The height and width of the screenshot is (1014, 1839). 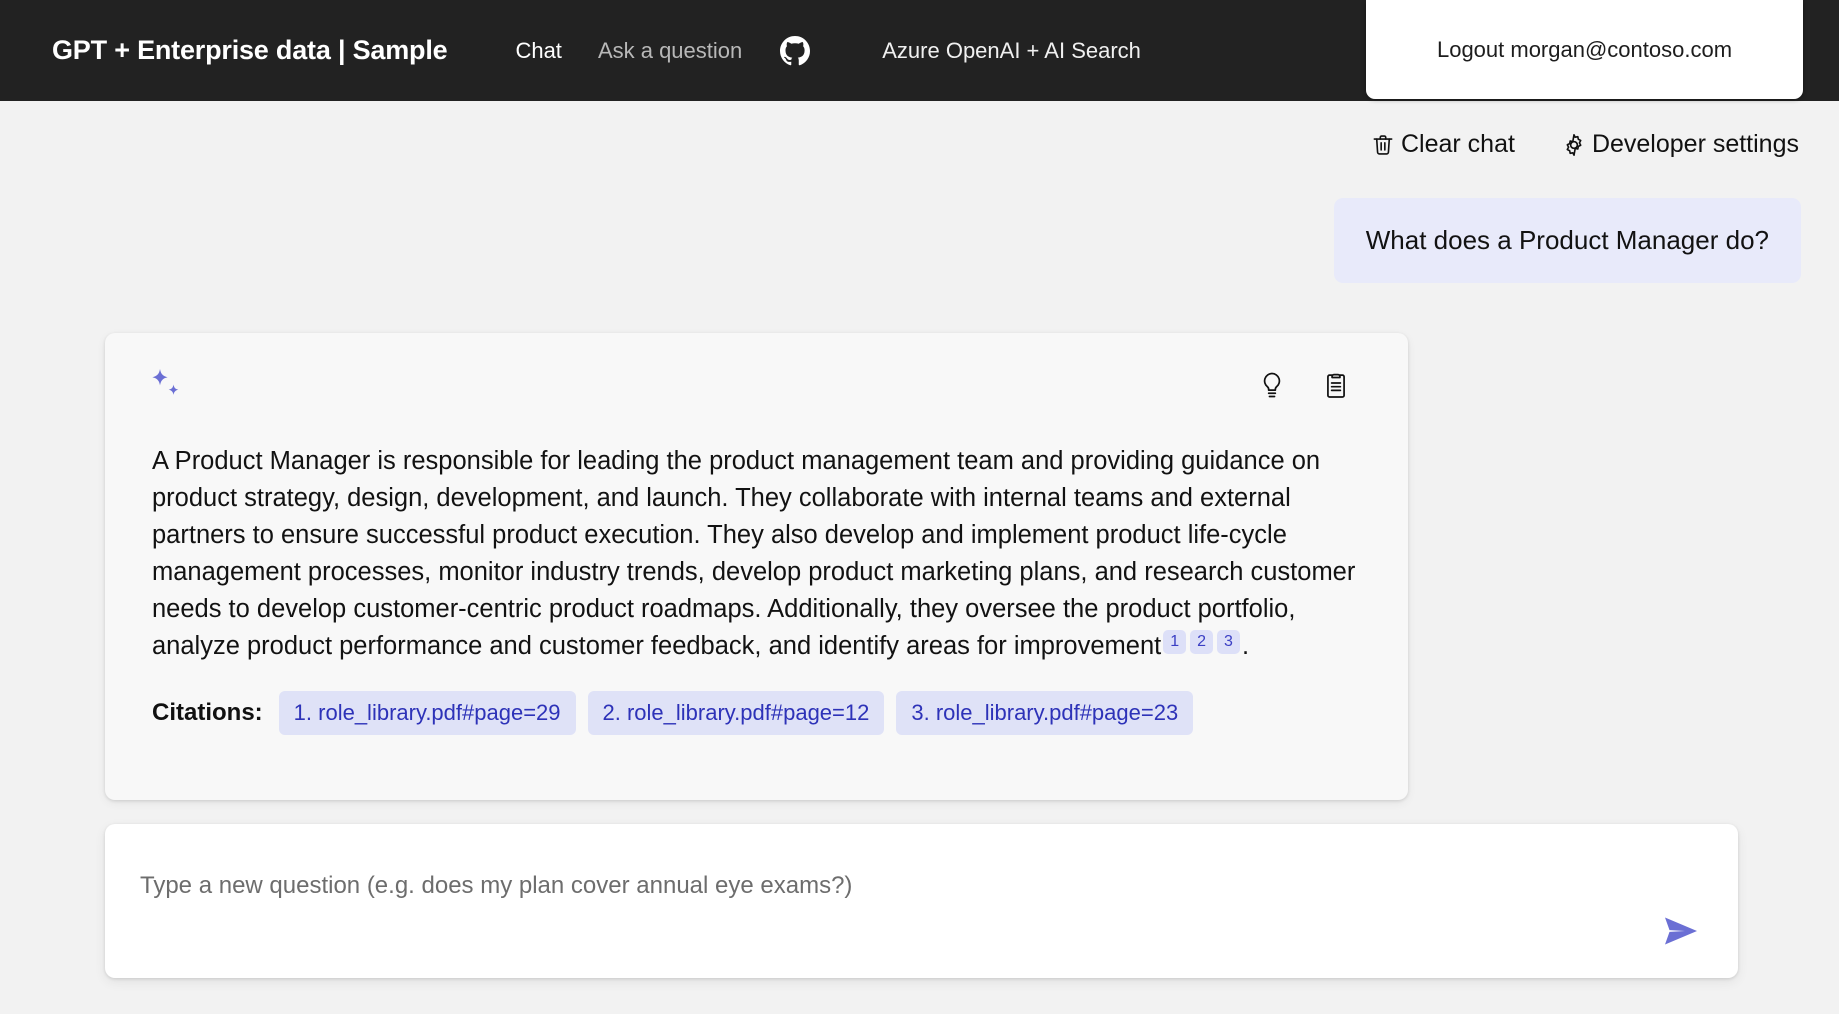 I want to click on inline-citation-2: 2, so click(x=1202, y=642).